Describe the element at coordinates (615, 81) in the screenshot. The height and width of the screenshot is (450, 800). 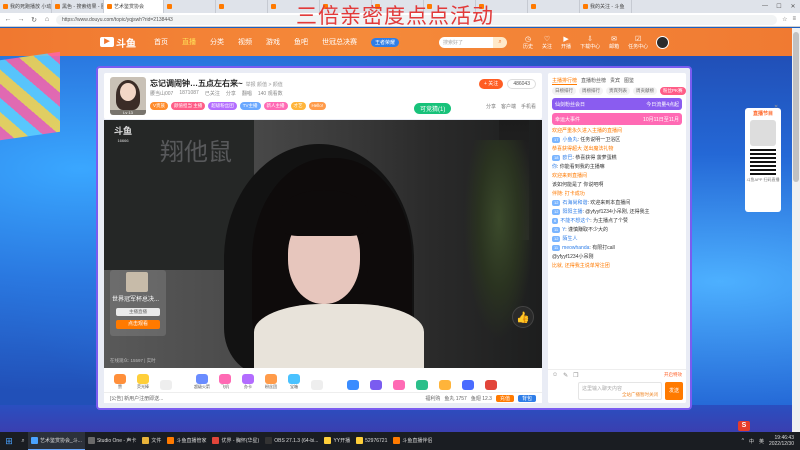
I see `chat-tab: 贵宾` at that location.